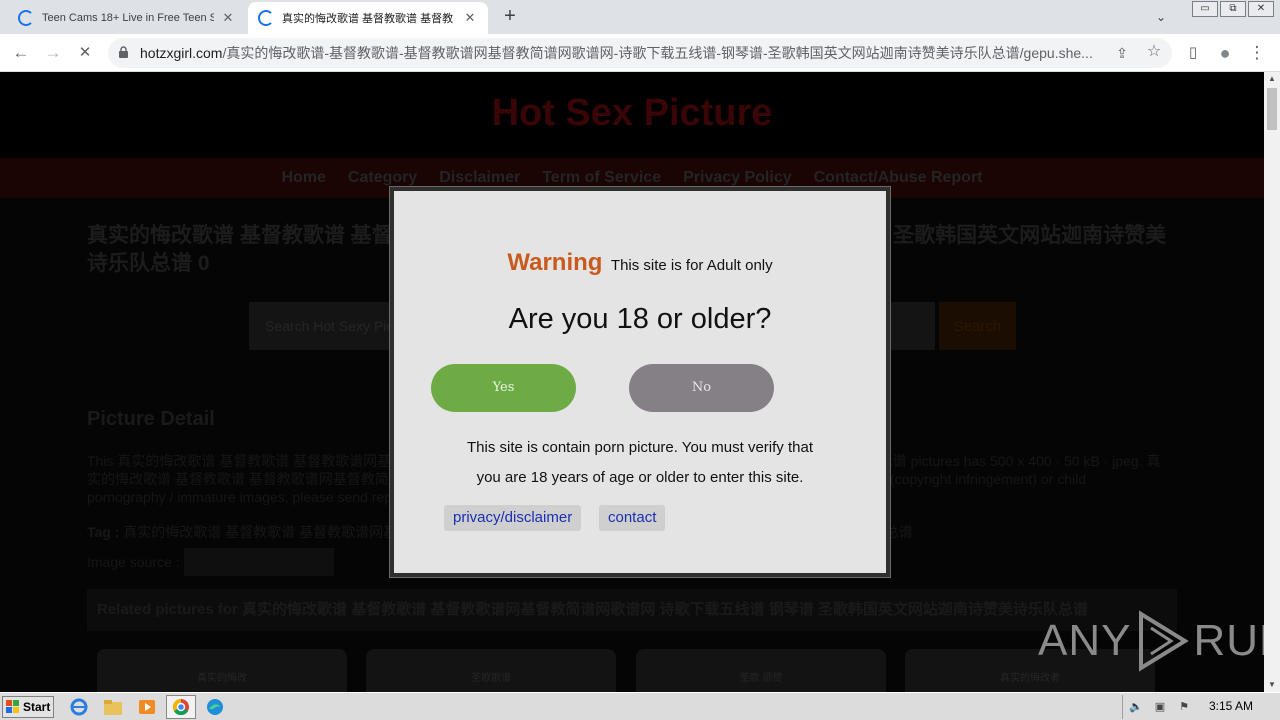 The width and height of the screenshot is (1280, 720). I want to click on yes-button: Yes, so click(503, 388).